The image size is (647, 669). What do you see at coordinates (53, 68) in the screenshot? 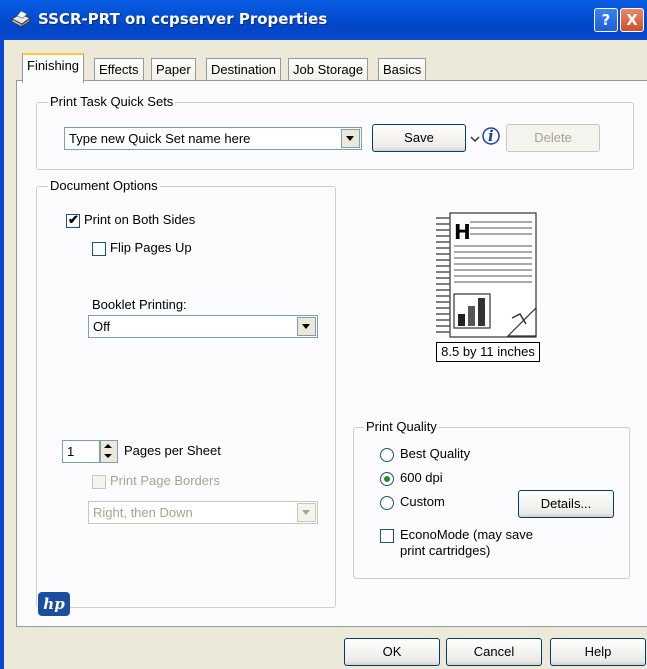
I see `tab-finishing: Finishing` at bounding box center [53, 68].